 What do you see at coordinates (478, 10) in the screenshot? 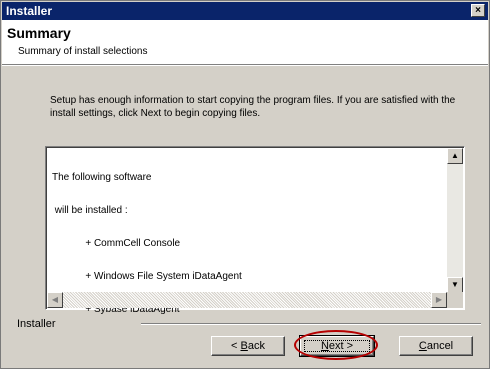
I see `close-icon: ×` at bounding box center [478, 10].